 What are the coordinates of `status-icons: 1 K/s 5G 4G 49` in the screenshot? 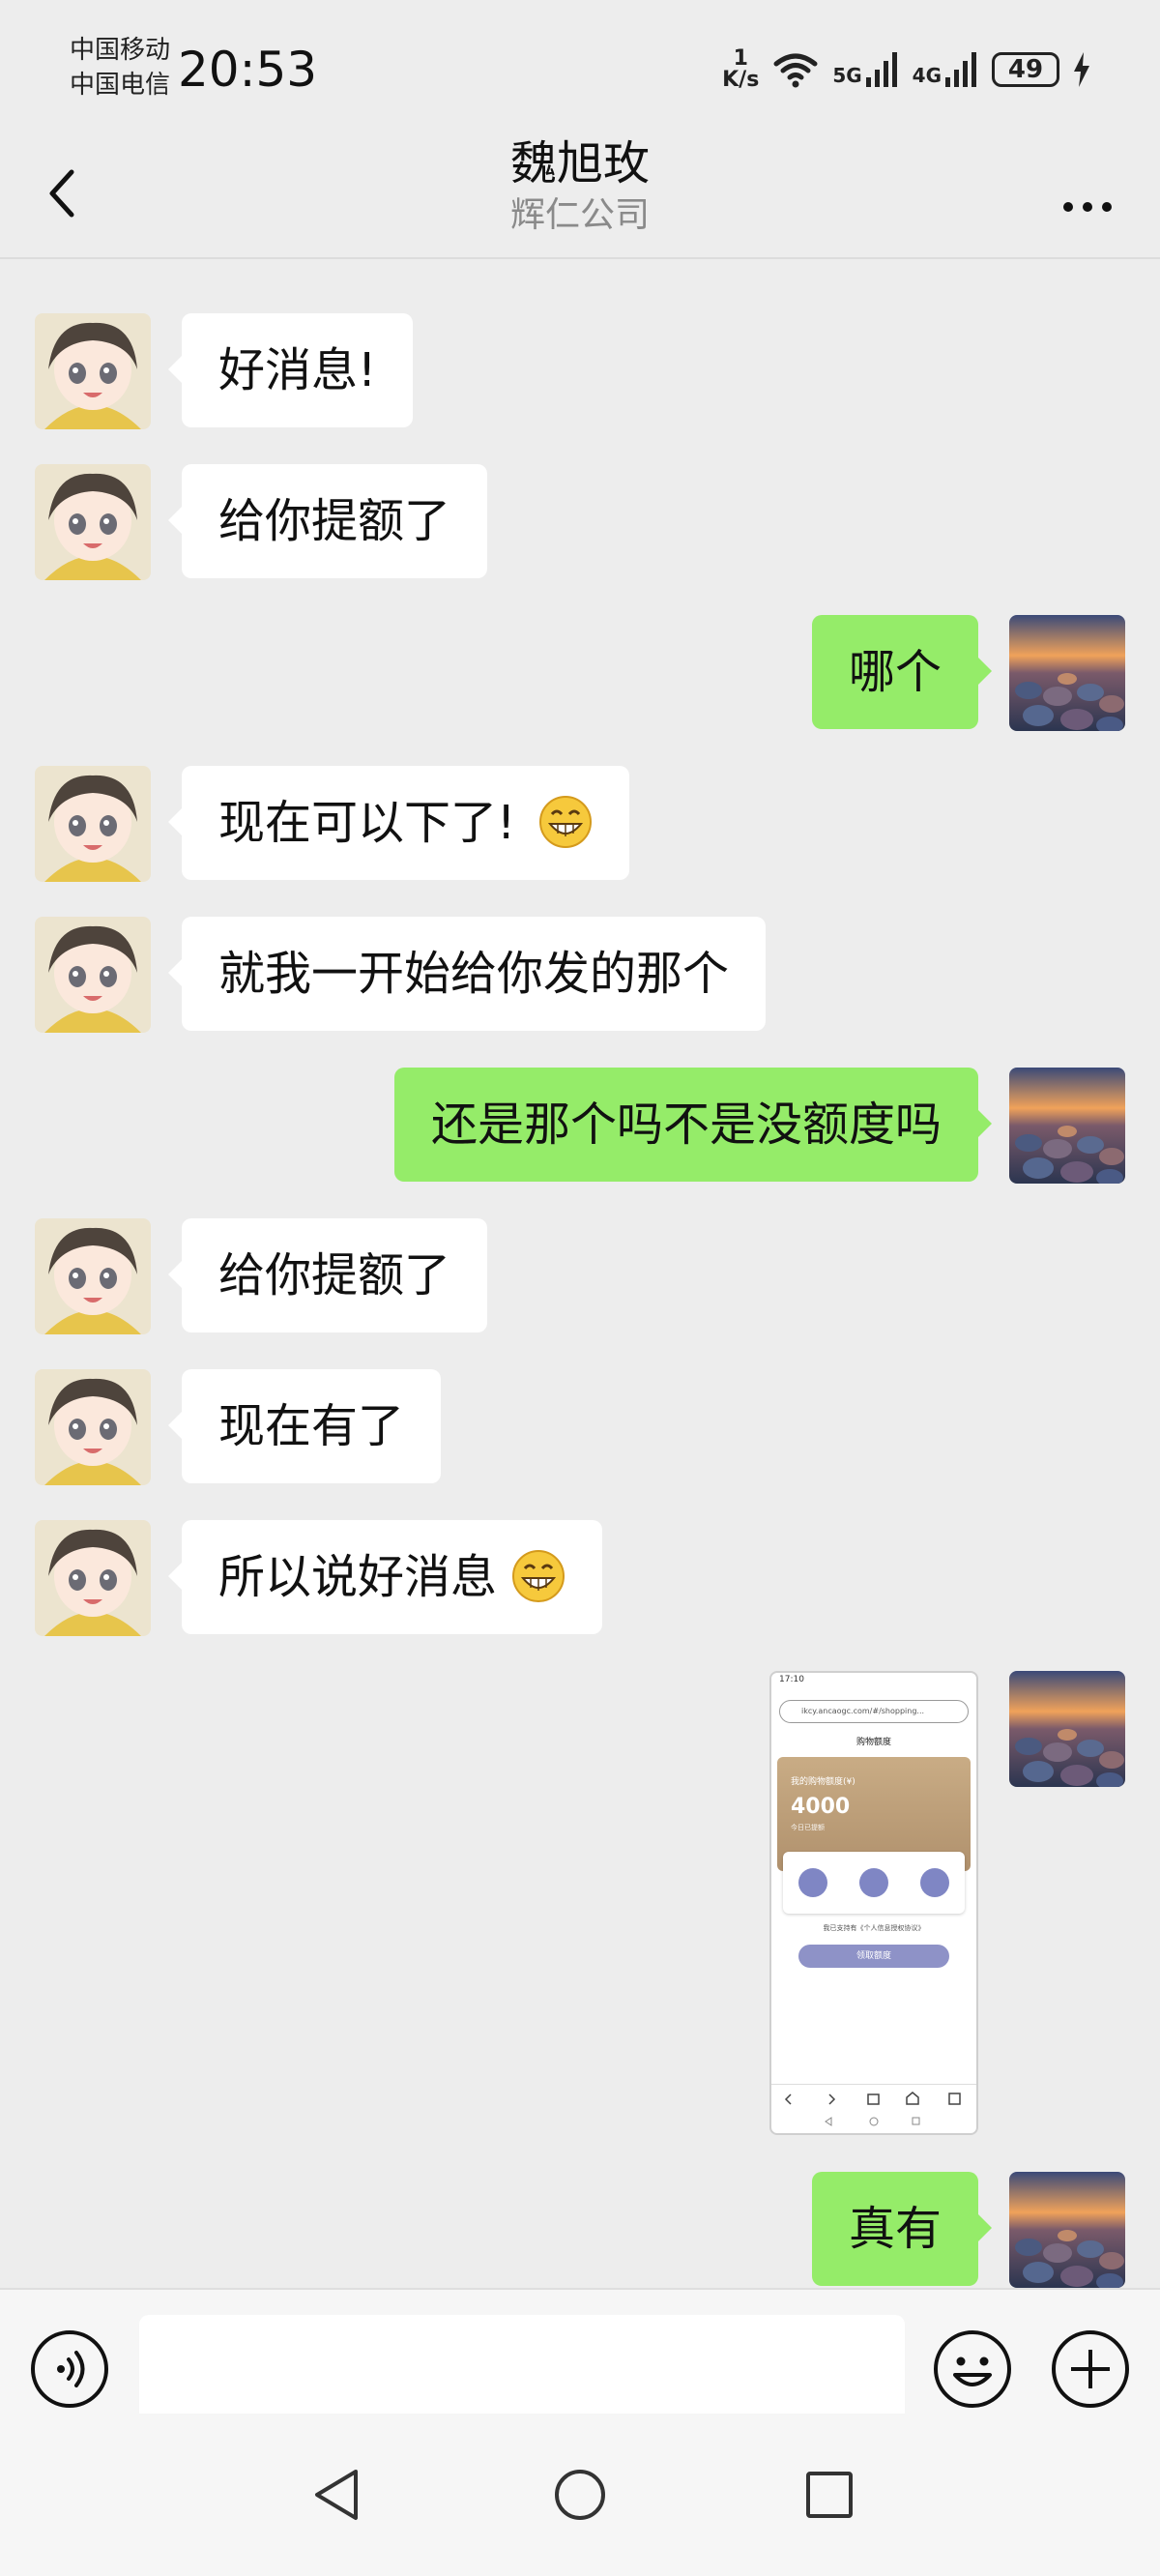 It's located at (906, 70).